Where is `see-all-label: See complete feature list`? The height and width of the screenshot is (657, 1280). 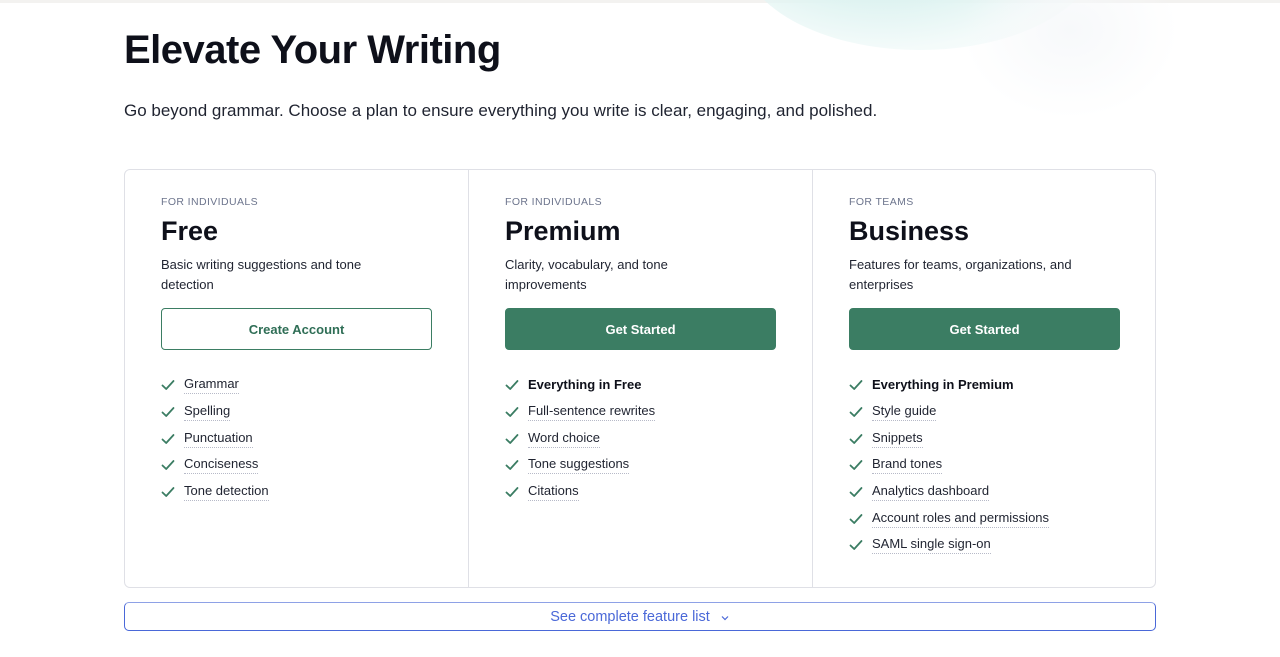
see-all-label: See complete feature list is located at coordinates (630, 616).